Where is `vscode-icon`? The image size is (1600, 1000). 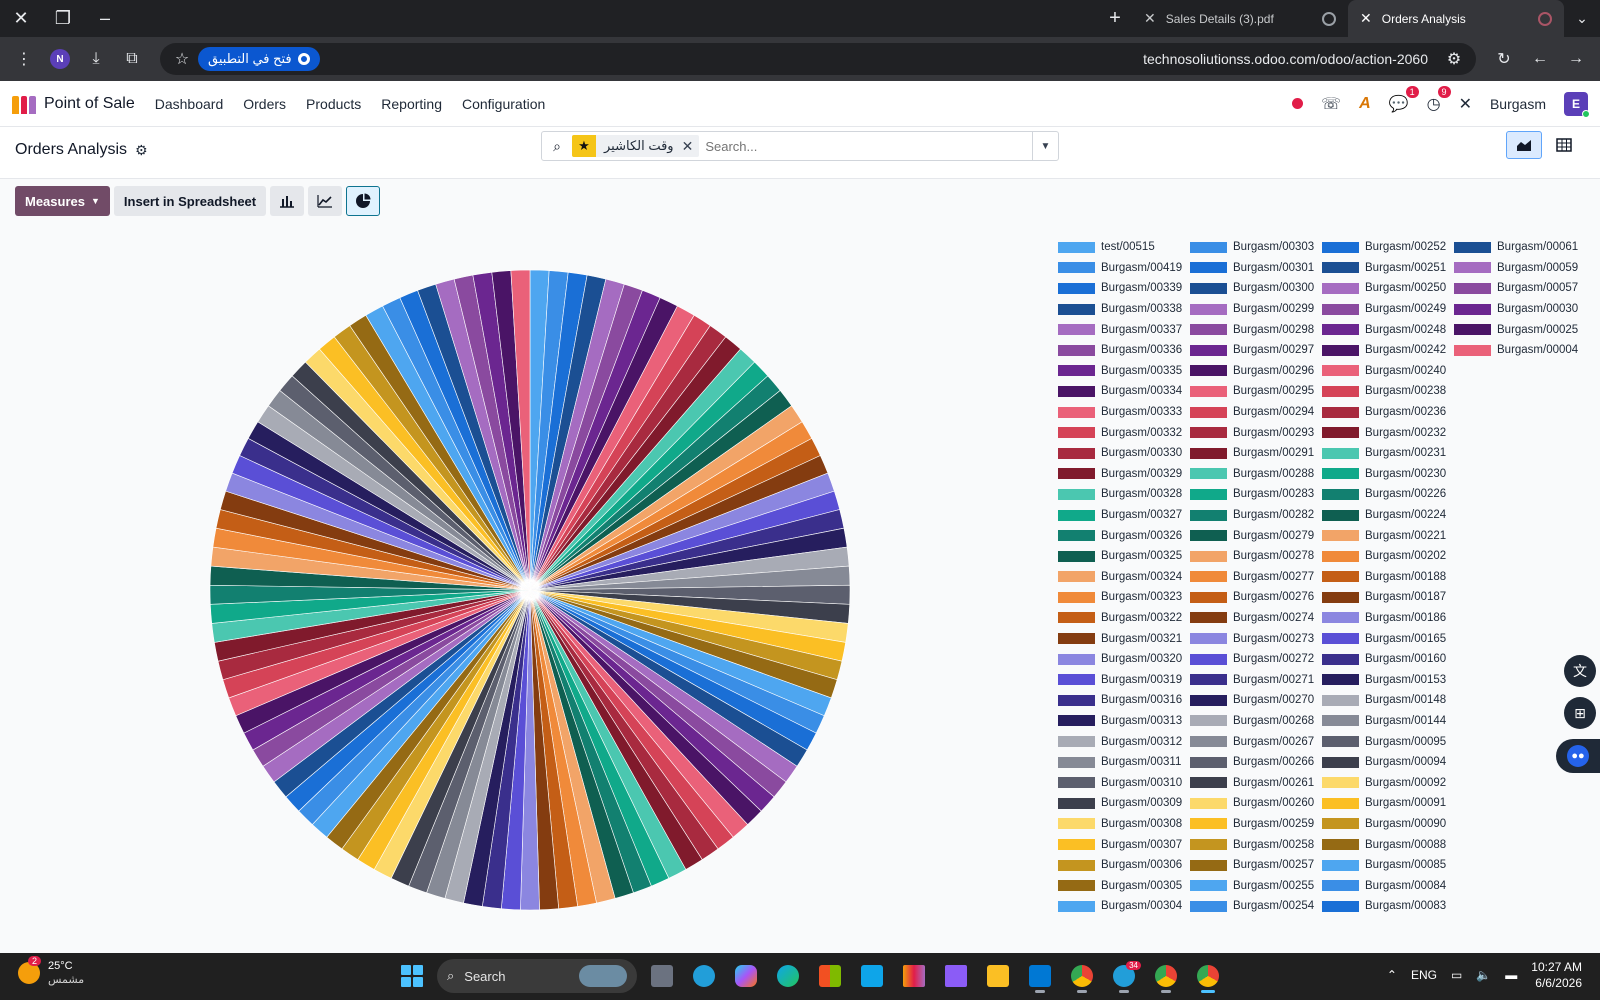
vscode-icon is located at coordinates (1040, 976).